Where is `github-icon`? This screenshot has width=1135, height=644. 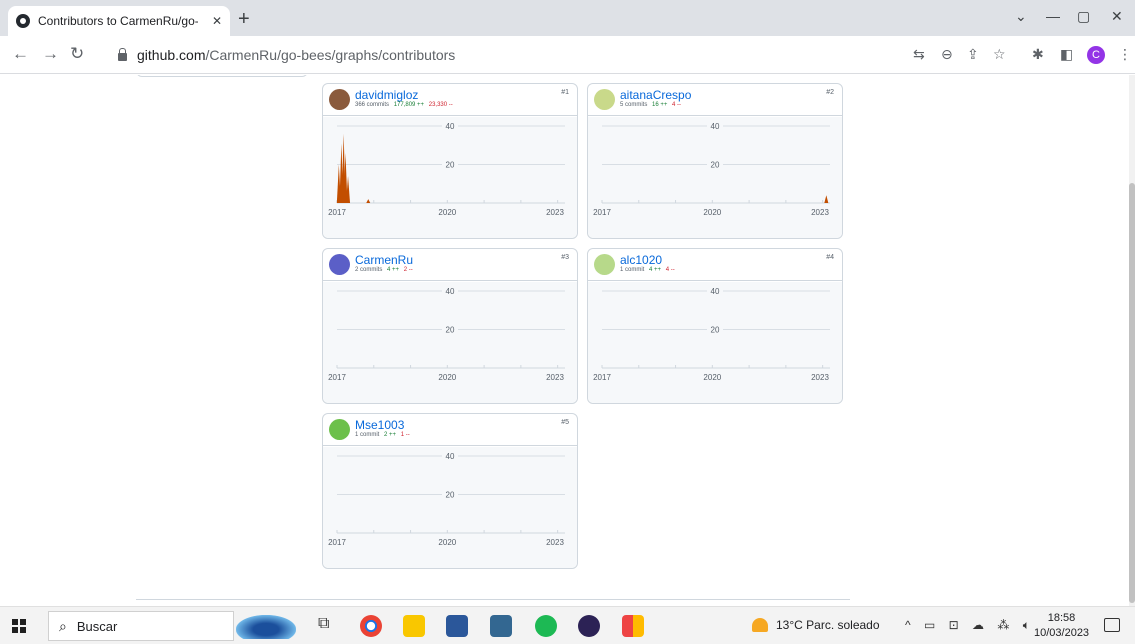
github-icon is located at coordinates (23, 21).